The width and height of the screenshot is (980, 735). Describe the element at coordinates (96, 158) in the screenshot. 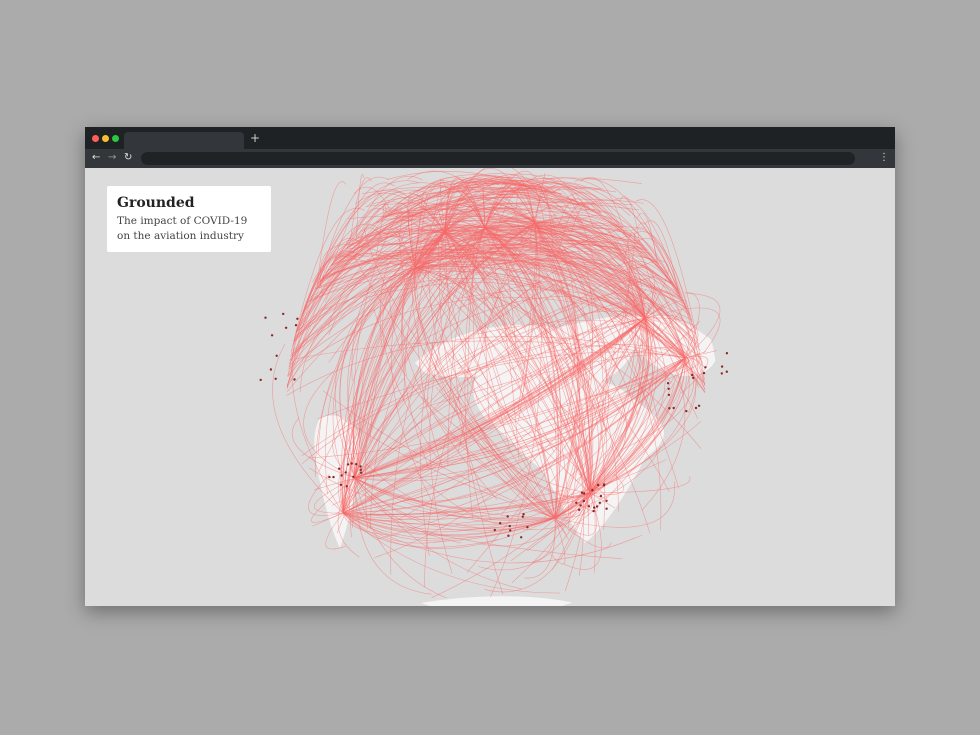

I see `back-button: ←` at that location.